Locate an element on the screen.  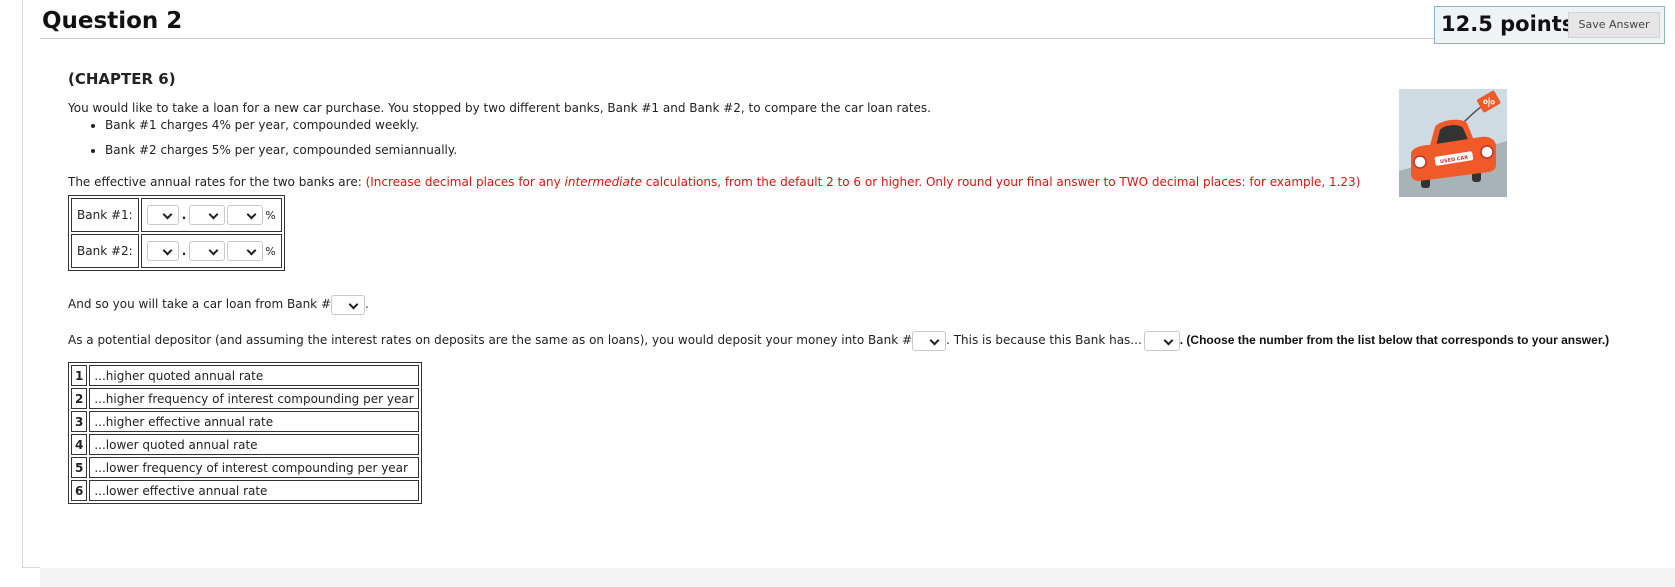
bank1-integer-select is located at coordinates (162, 215).